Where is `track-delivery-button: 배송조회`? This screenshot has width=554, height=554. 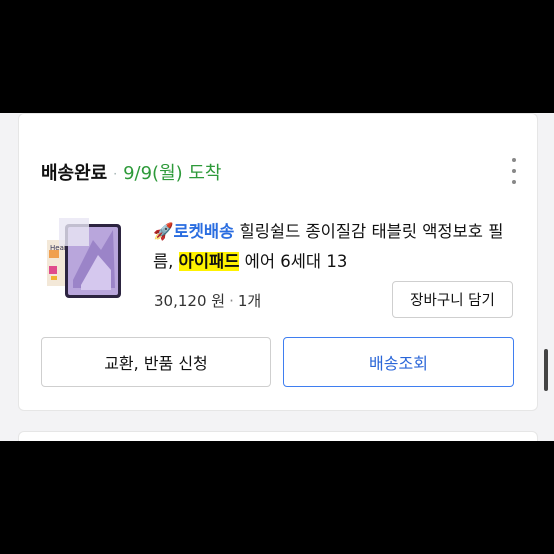 track-delivery-button: 배송조회 is located at coordinates (398, 362).